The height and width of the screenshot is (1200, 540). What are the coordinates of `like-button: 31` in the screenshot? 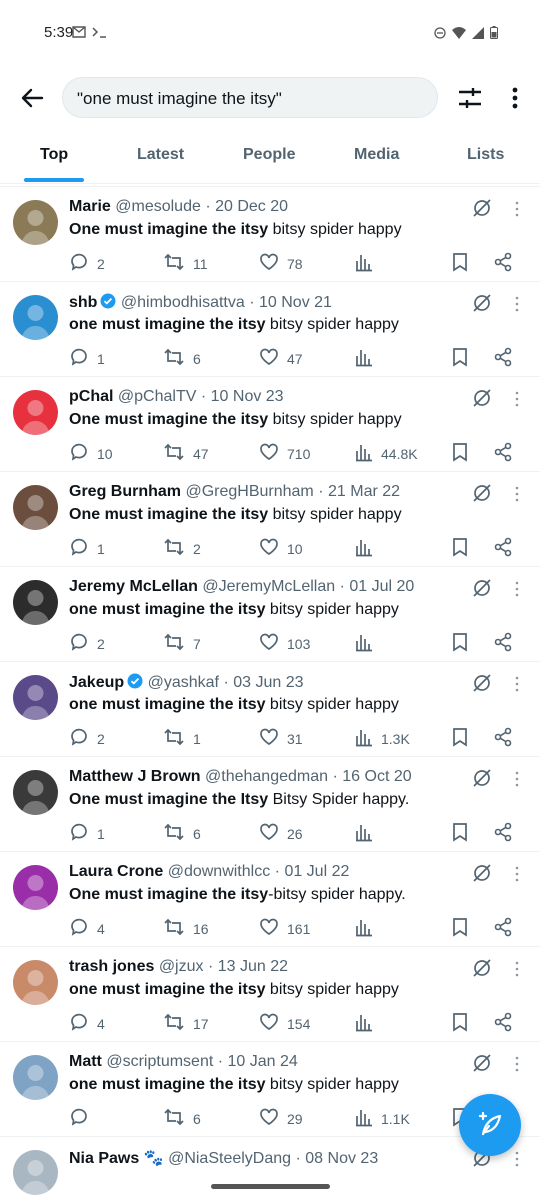 It's located at (281, 738).